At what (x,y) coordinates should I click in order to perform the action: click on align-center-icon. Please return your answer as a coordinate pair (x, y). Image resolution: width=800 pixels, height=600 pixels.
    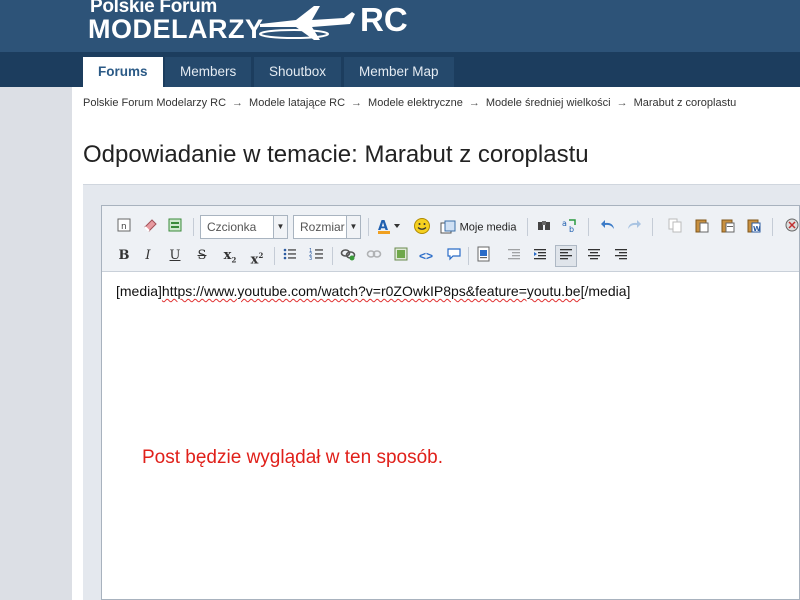
    Looking at the image, I should click on (594, 256).